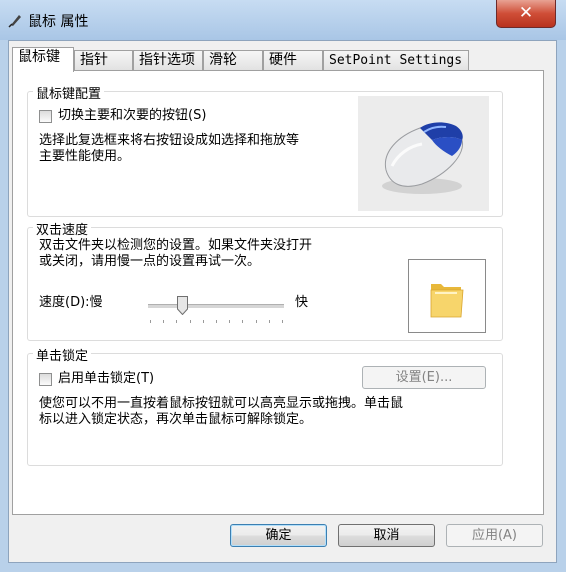 The image size is (566, 572). I want to click on tab-pointers: 指针, so click(103, 60).